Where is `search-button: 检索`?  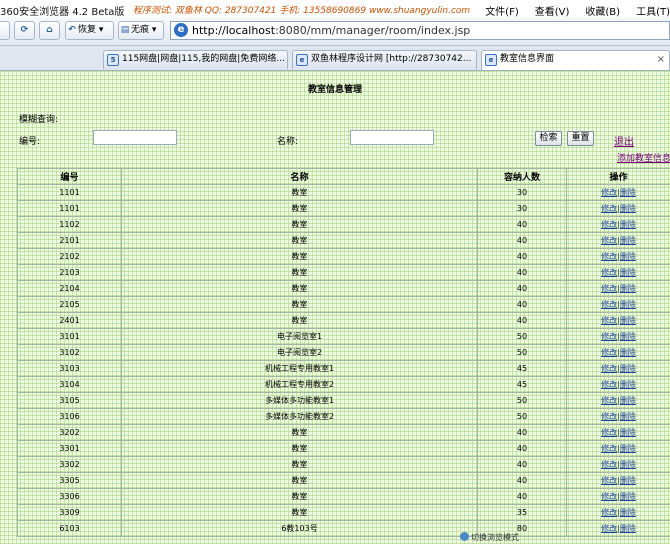 search-button: 检索 is located at coordinates (548, 138).